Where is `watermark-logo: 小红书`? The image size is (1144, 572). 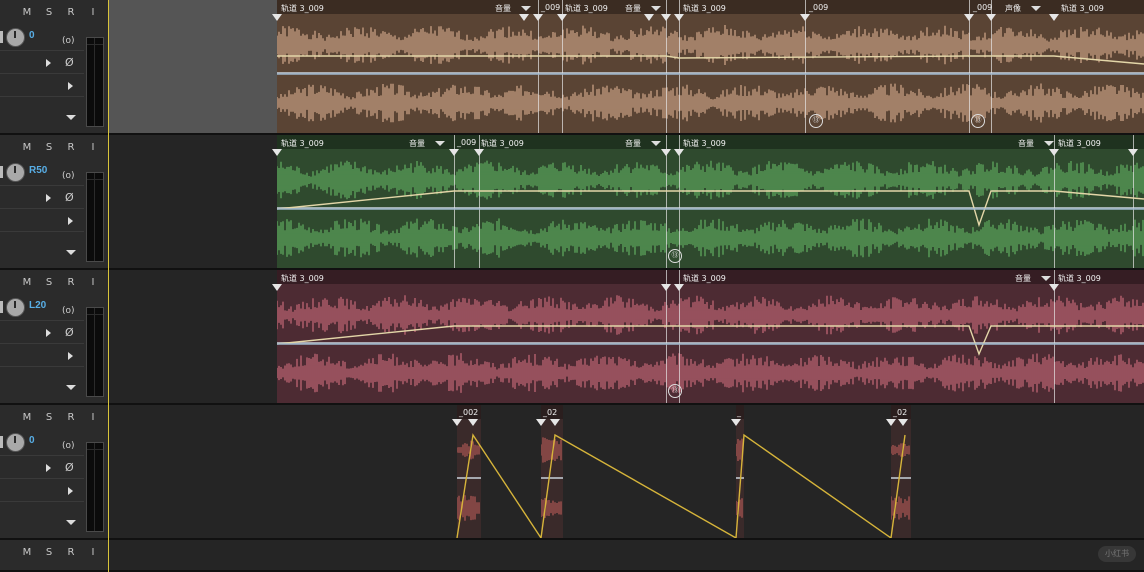 watermark-logo: 小红书 is located at coordinates (1117, 554).